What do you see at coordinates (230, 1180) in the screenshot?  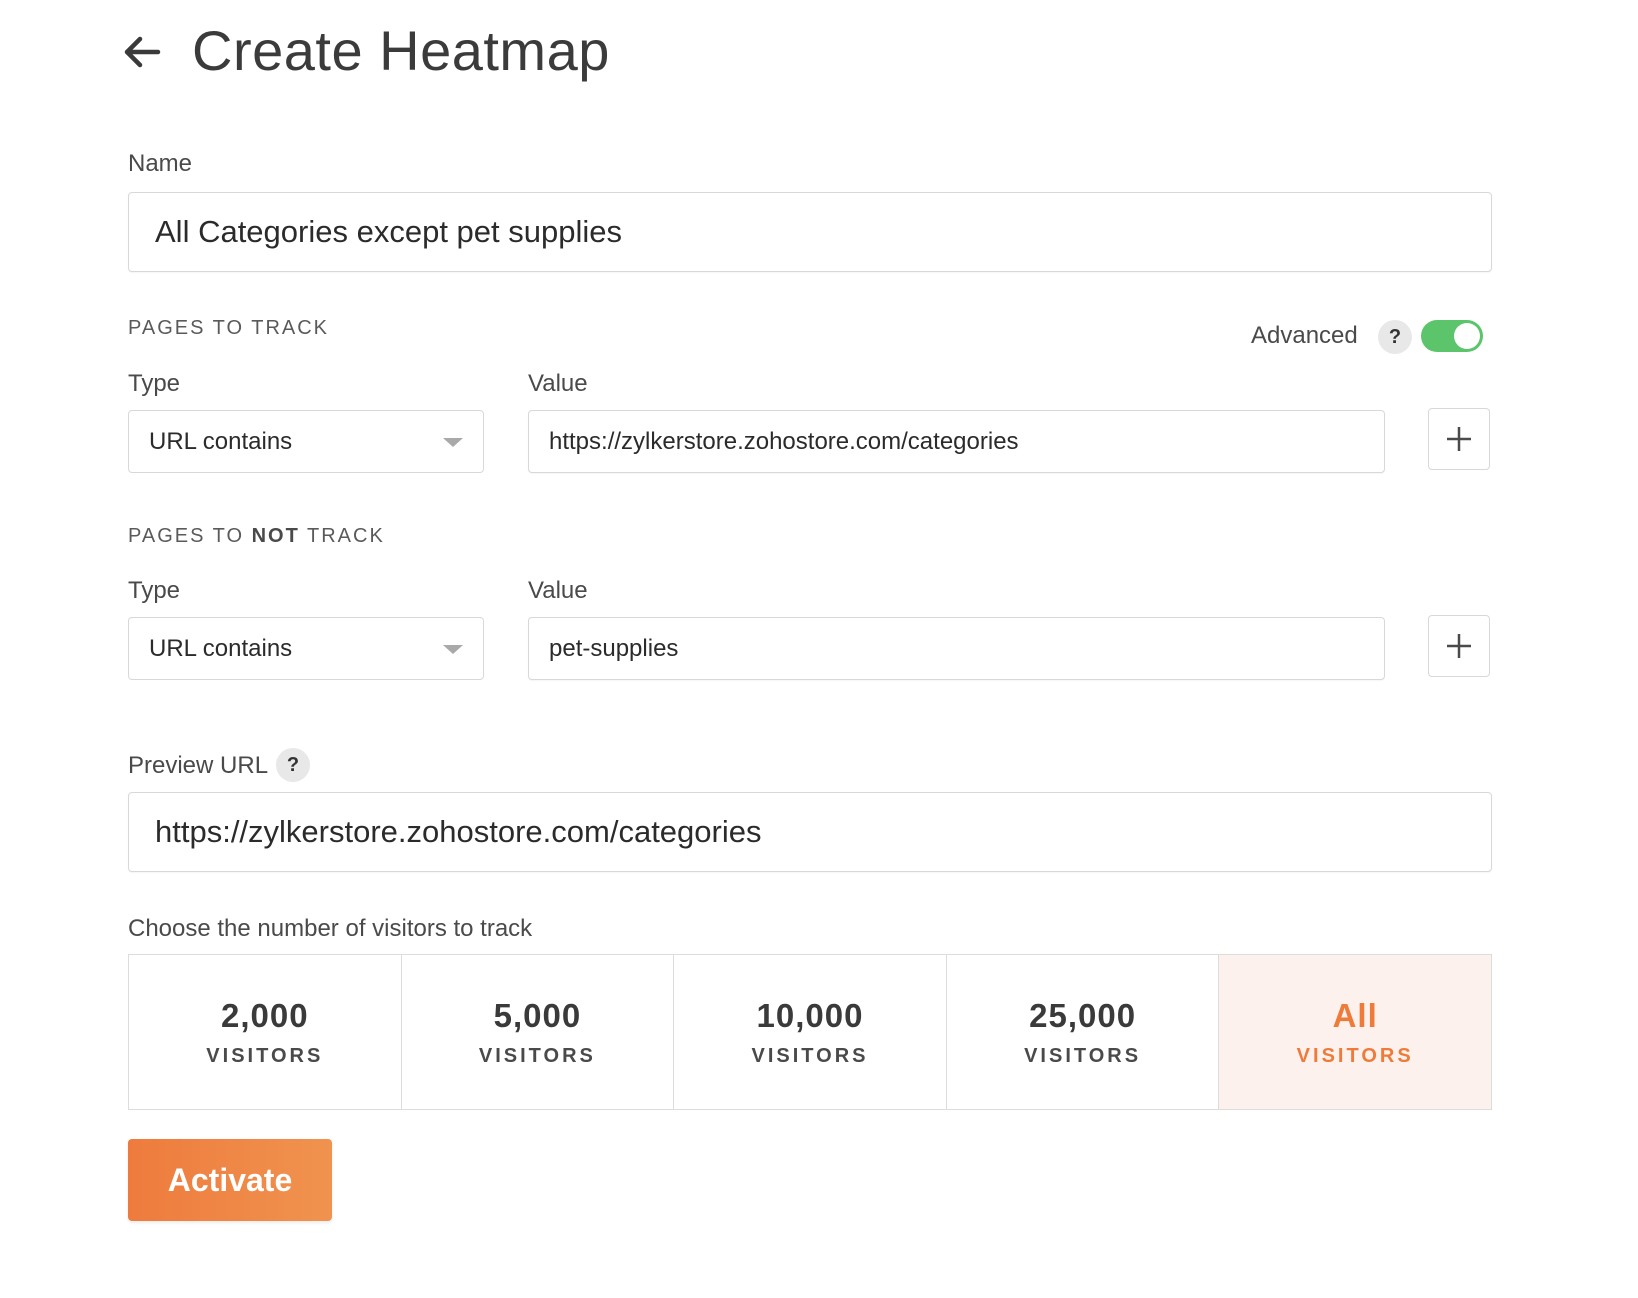 I see `activate-button: Activate` at bounding box center [230, 1180].